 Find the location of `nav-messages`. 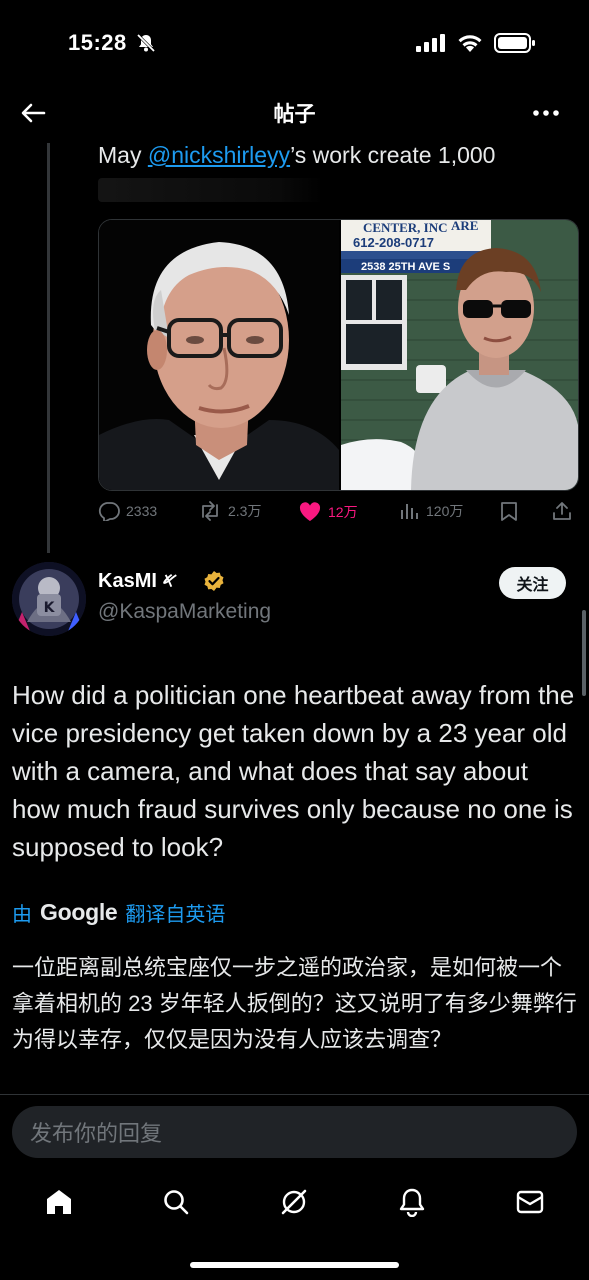

nav-messages is located at coordinates (530, 1202).